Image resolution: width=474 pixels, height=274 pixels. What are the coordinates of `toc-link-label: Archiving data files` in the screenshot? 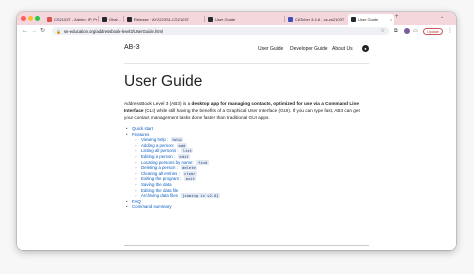 It's located at (160, 196).